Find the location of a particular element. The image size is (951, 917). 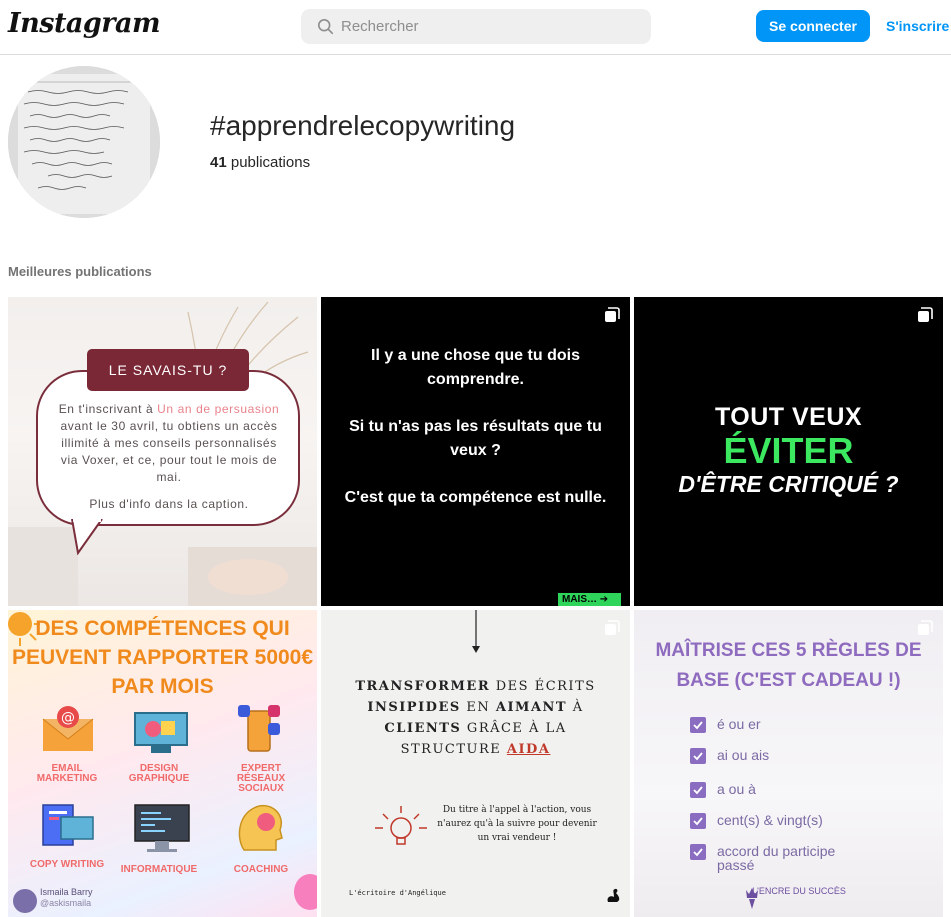

post-4-author: Ismaila Barry @askismaila is located at coordinates (66, 898).